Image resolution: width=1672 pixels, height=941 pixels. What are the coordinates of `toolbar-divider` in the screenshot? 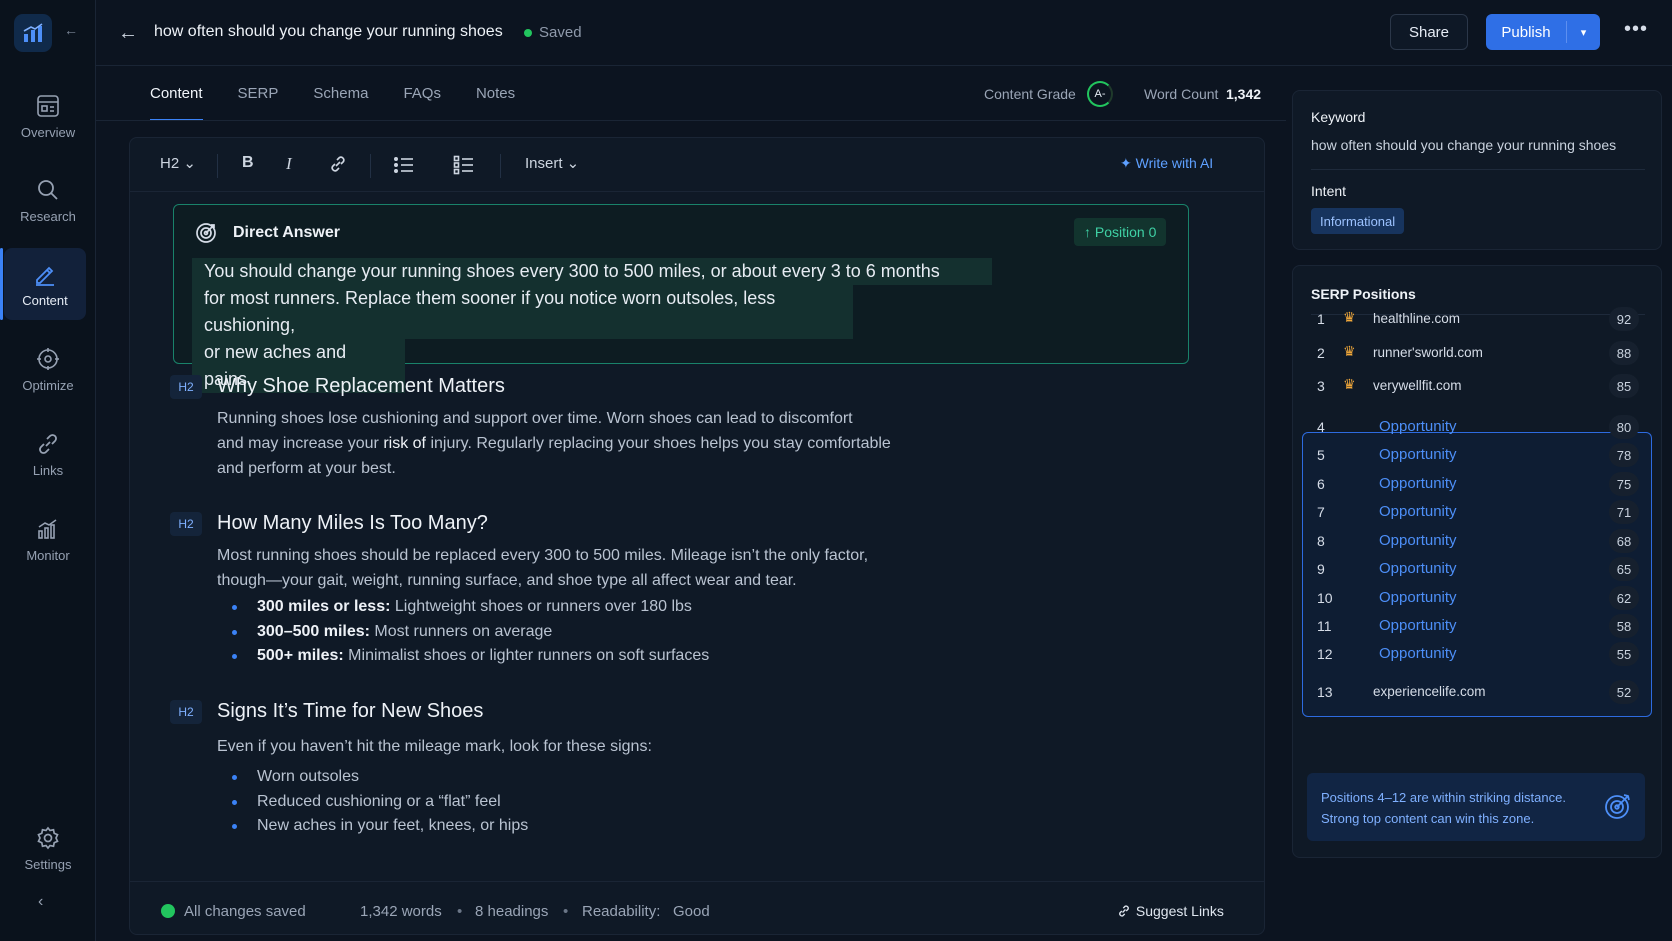 It's located at (500, 166).